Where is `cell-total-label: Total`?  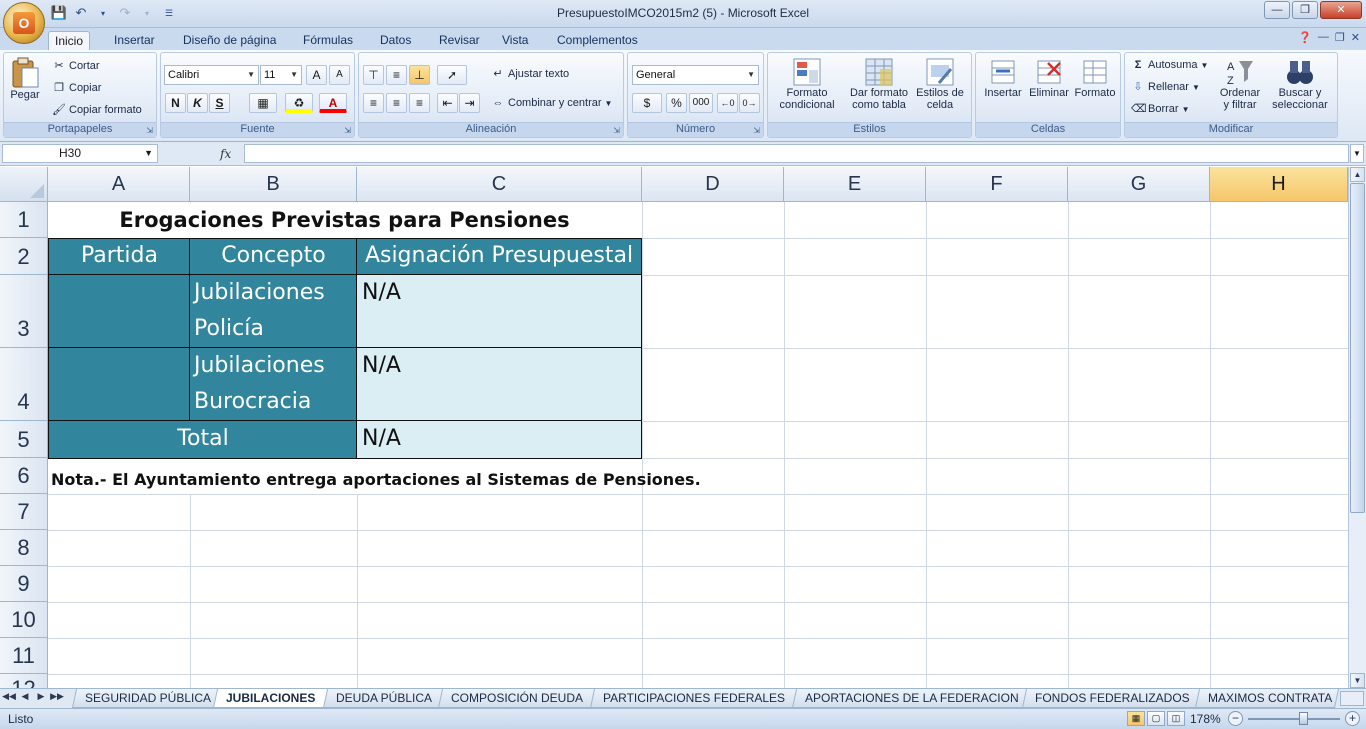 cell-total-label: Total is located at coordinates (203, 439).